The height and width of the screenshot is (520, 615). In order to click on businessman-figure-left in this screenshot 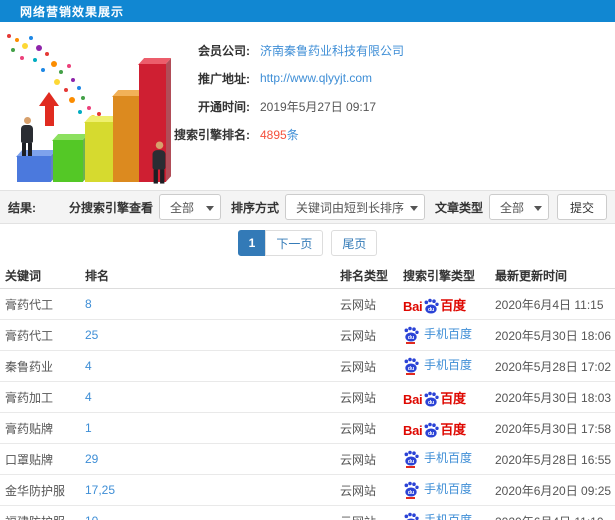, I will do `click(27, 136)`.